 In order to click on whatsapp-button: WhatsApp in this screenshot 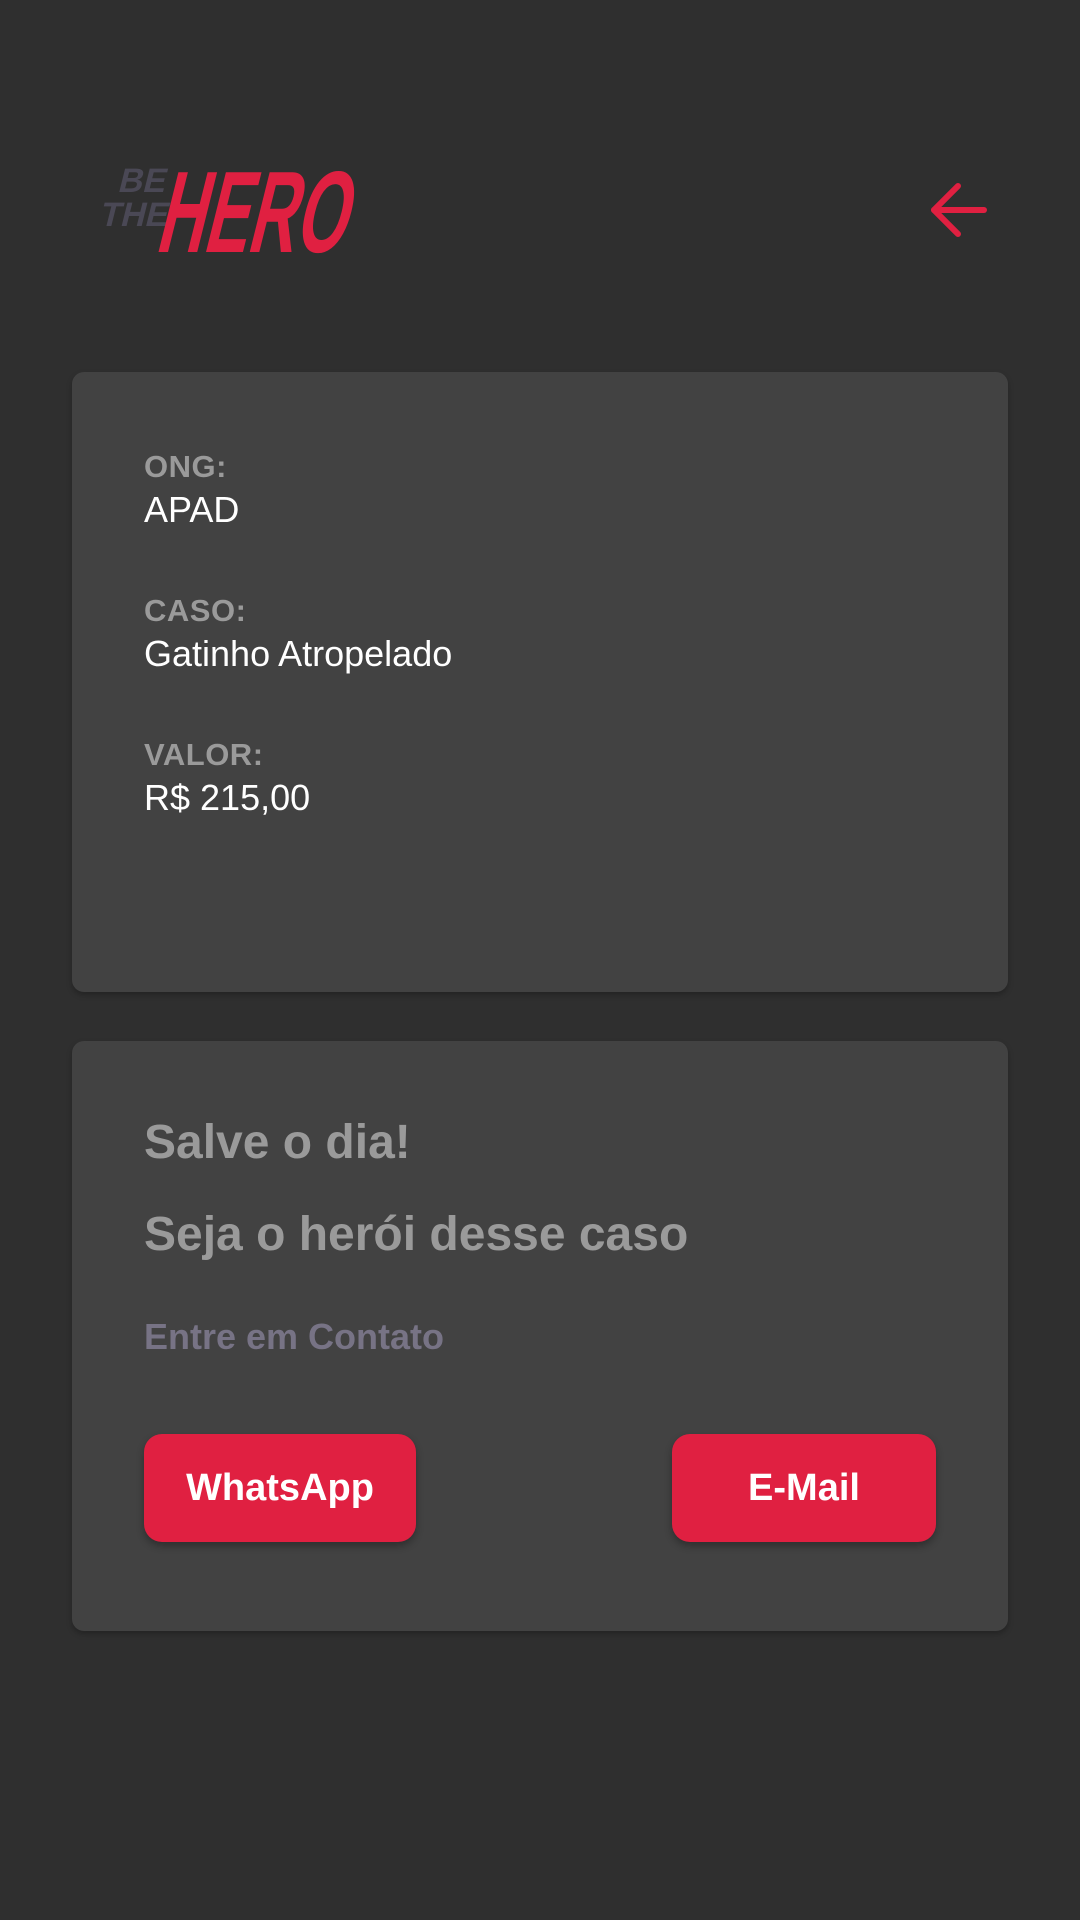, I will do `click(280, 1488)`.